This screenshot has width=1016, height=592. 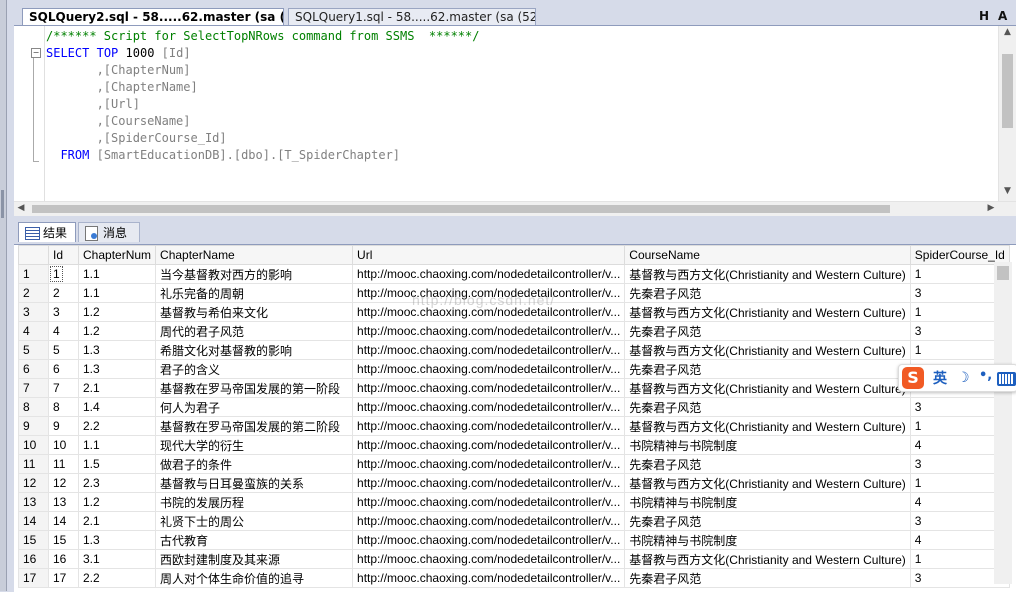 I want to click on cell-chapter-name: 基督教在罗马帝国发展的第一阶段, so click(x=254, y=388).